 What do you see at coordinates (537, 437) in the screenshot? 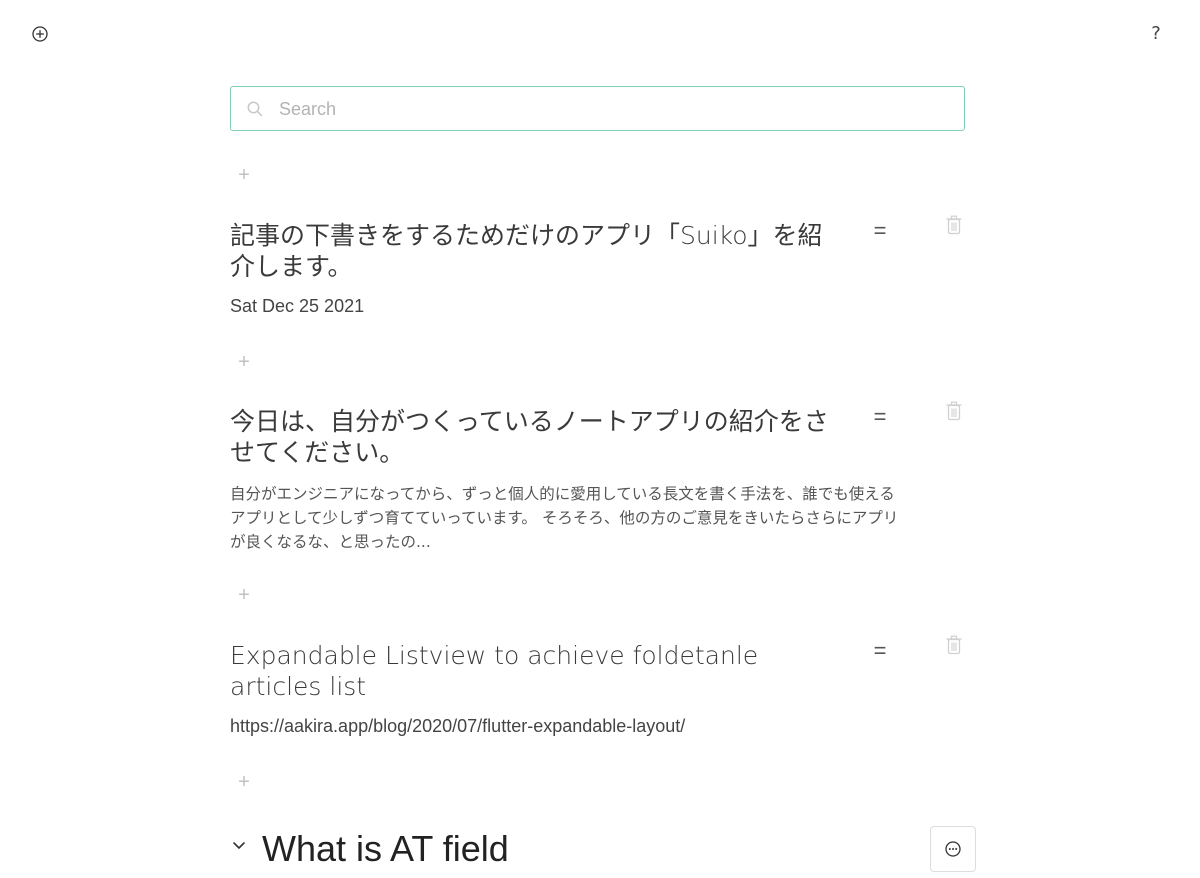
I see `note-title: 今日は、自分がつくっているノートアプリの紹介をさせてください。` at bounding box center [537, 437].